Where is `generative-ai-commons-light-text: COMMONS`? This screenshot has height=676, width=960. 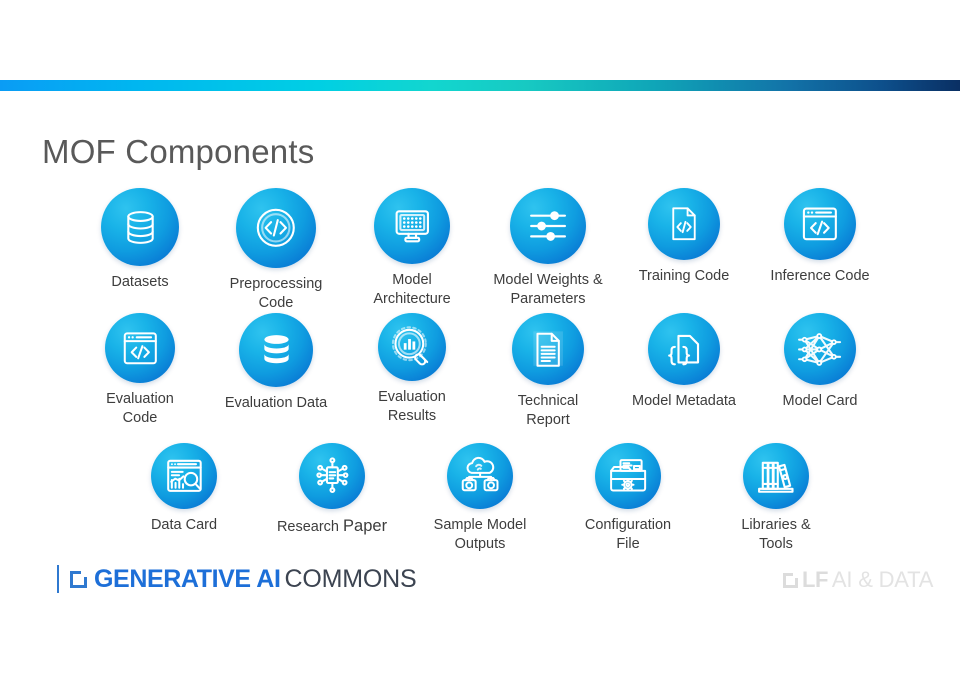
generative-ai-commons-light-text: COMMONS is located at coordinates (350, 579).